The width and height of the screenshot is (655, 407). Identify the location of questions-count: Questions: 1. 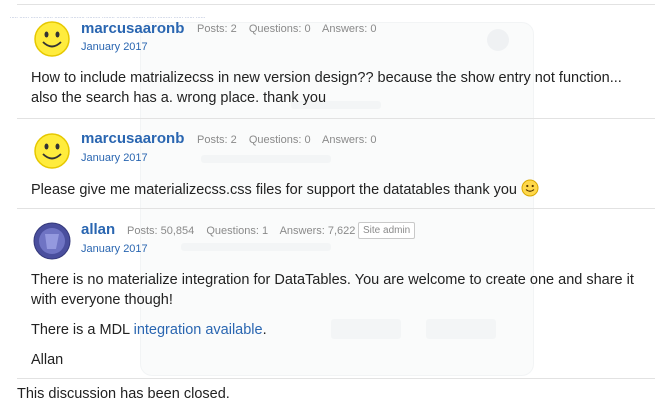
(237, 231).